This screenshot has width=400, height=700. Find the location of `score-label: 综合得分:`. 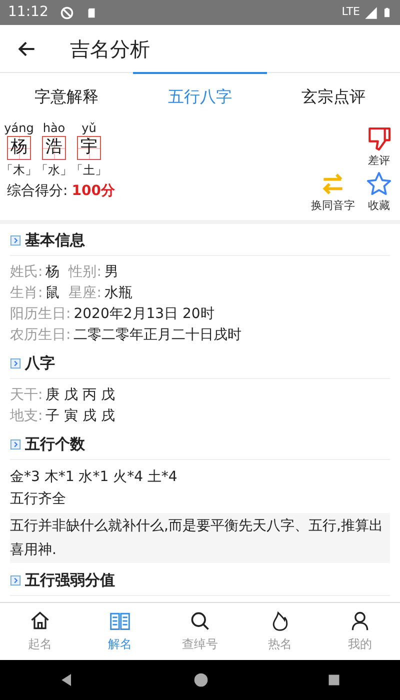

score-label: 综合得分: is located at coordinates (37, 191).